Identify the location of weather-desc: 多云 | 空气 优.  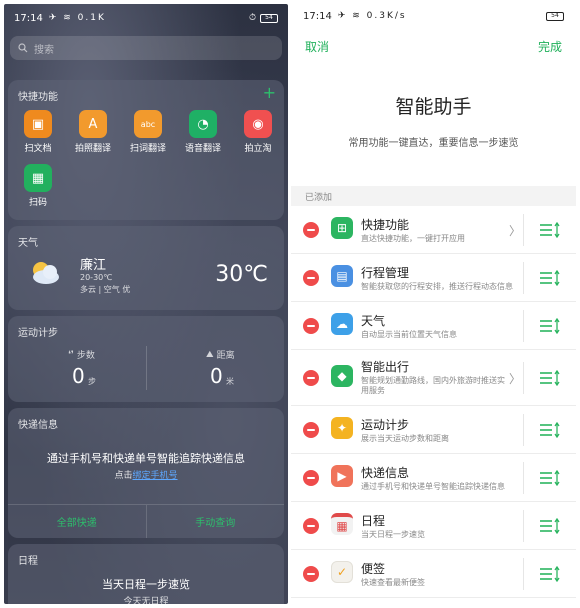
(105, 289).